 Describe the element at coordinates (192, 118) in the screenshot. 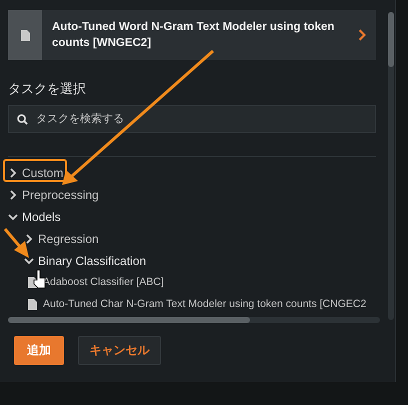

I see `search-field: タスクを検索する` at that location.